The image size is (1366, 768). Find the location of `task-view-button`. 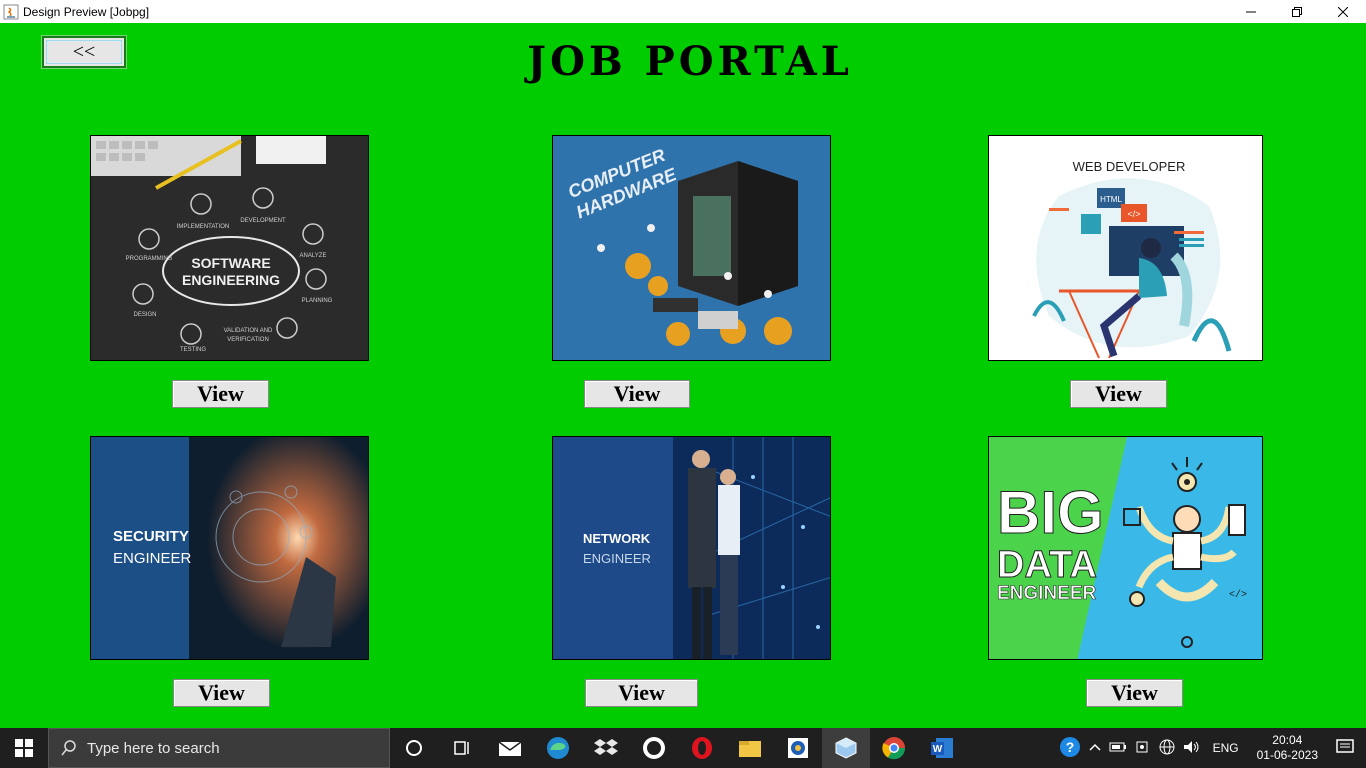

task-view-button is located at coordinates (462, 748).